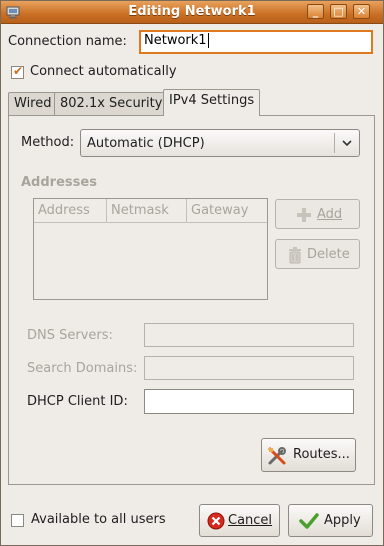 This screenshot has width=384, height=546. Describe the element at coordinates (277, 456) in the screenshot. I see `tools-icon` at that location.